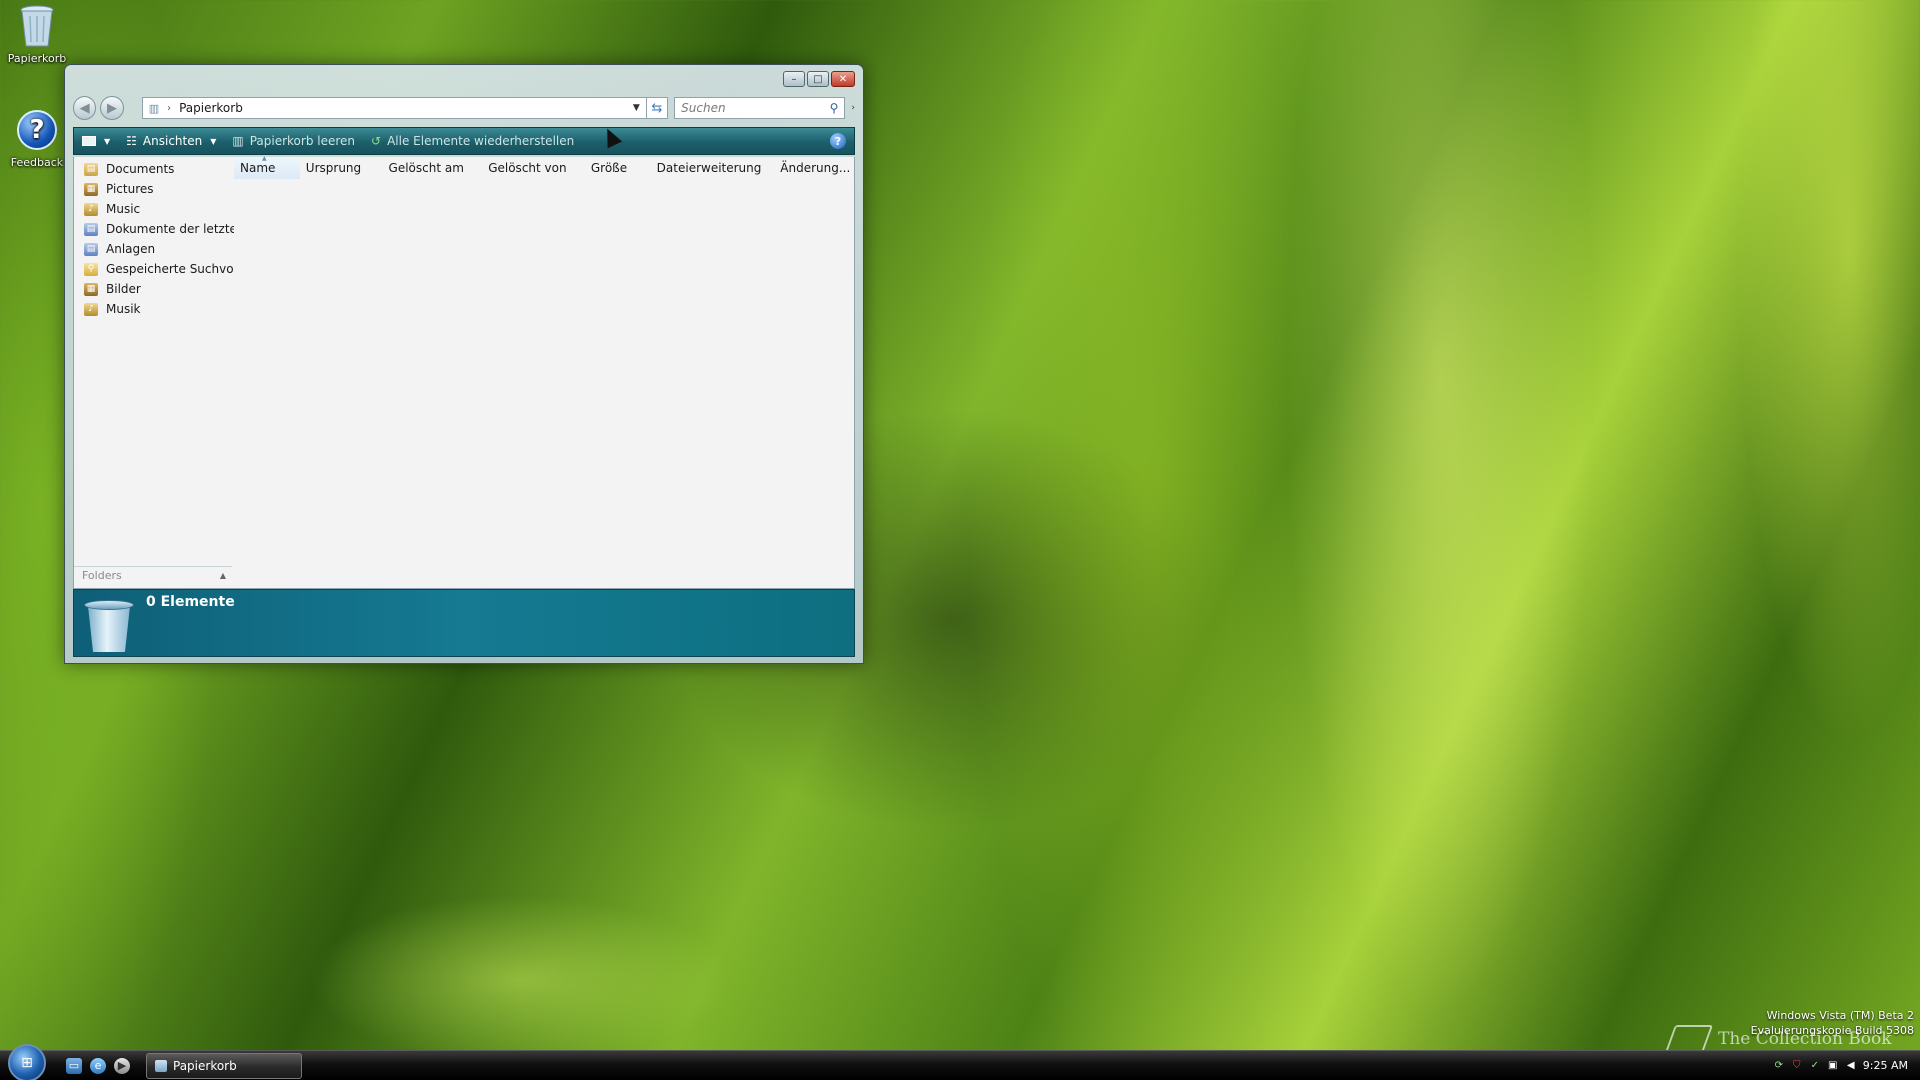 This screenshot has height=1080, width=1920. I want to click on windows-logo-icon: ⊞, so click(27, 1062).